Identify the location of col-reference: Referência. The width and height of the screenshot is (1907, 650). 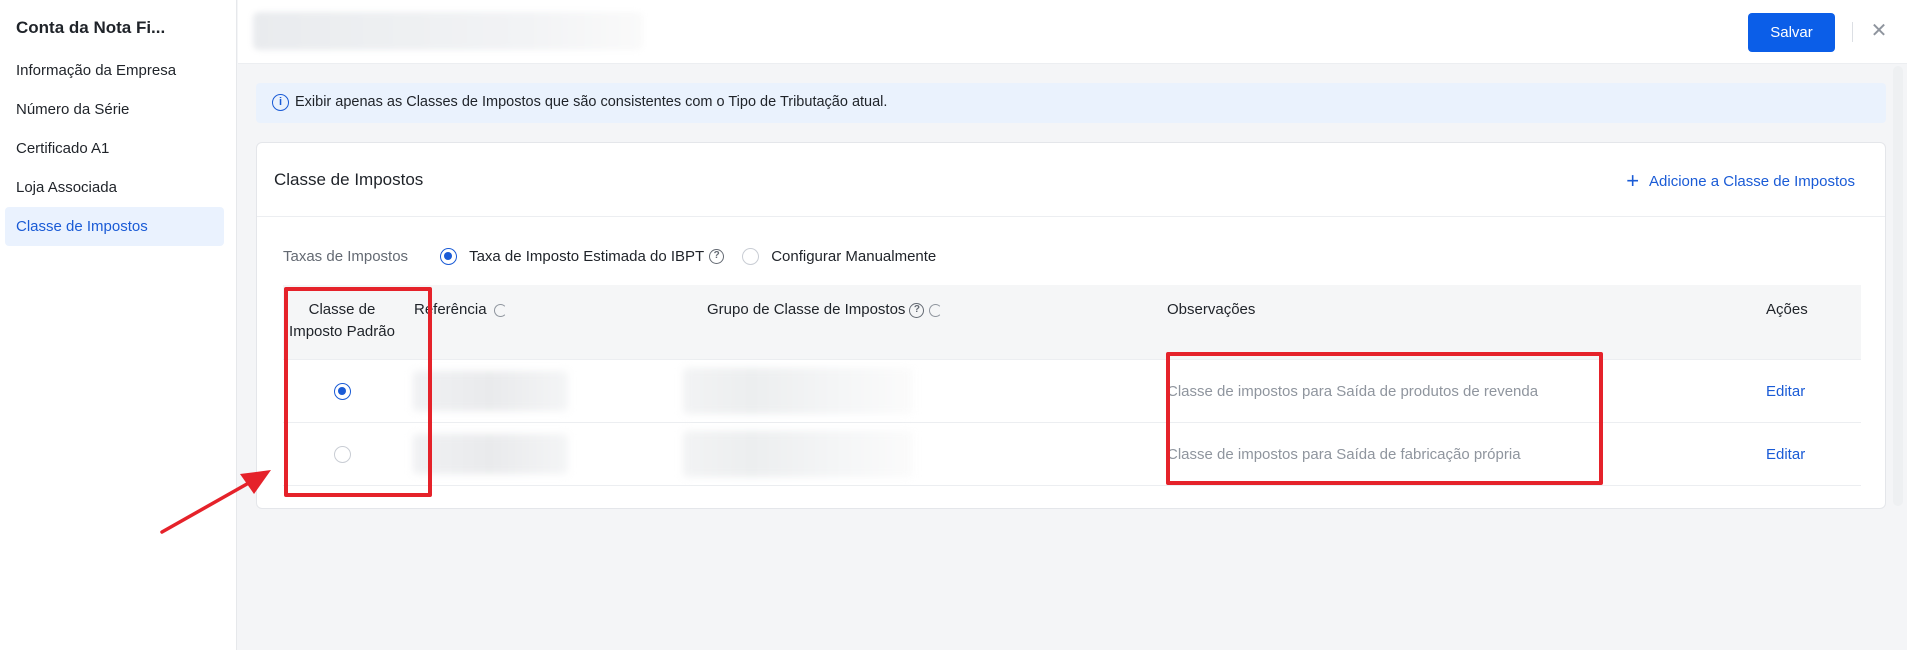
(460, 310).